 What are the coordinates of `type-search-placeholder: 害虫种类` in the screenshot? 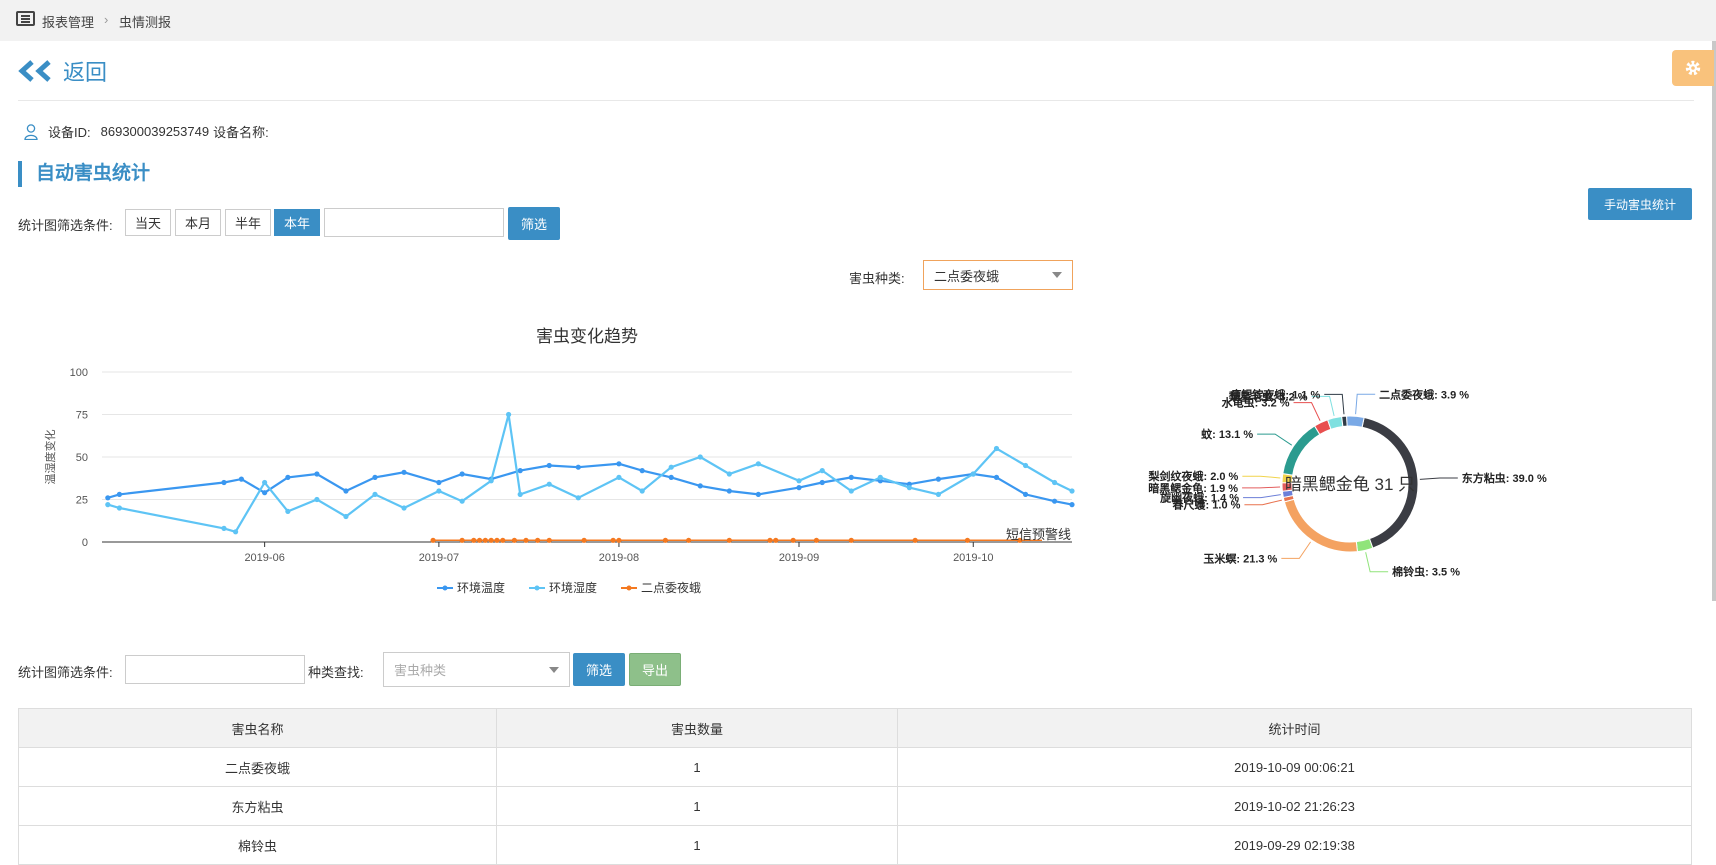 It's located at (420, 670).